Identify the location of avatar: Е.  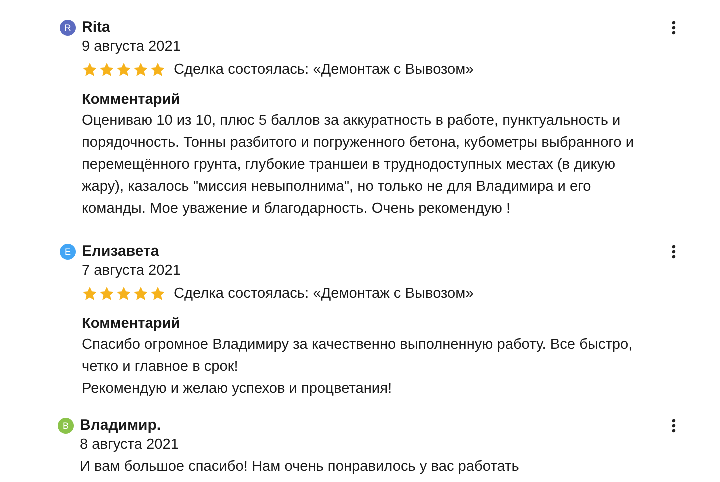
(68, 252).